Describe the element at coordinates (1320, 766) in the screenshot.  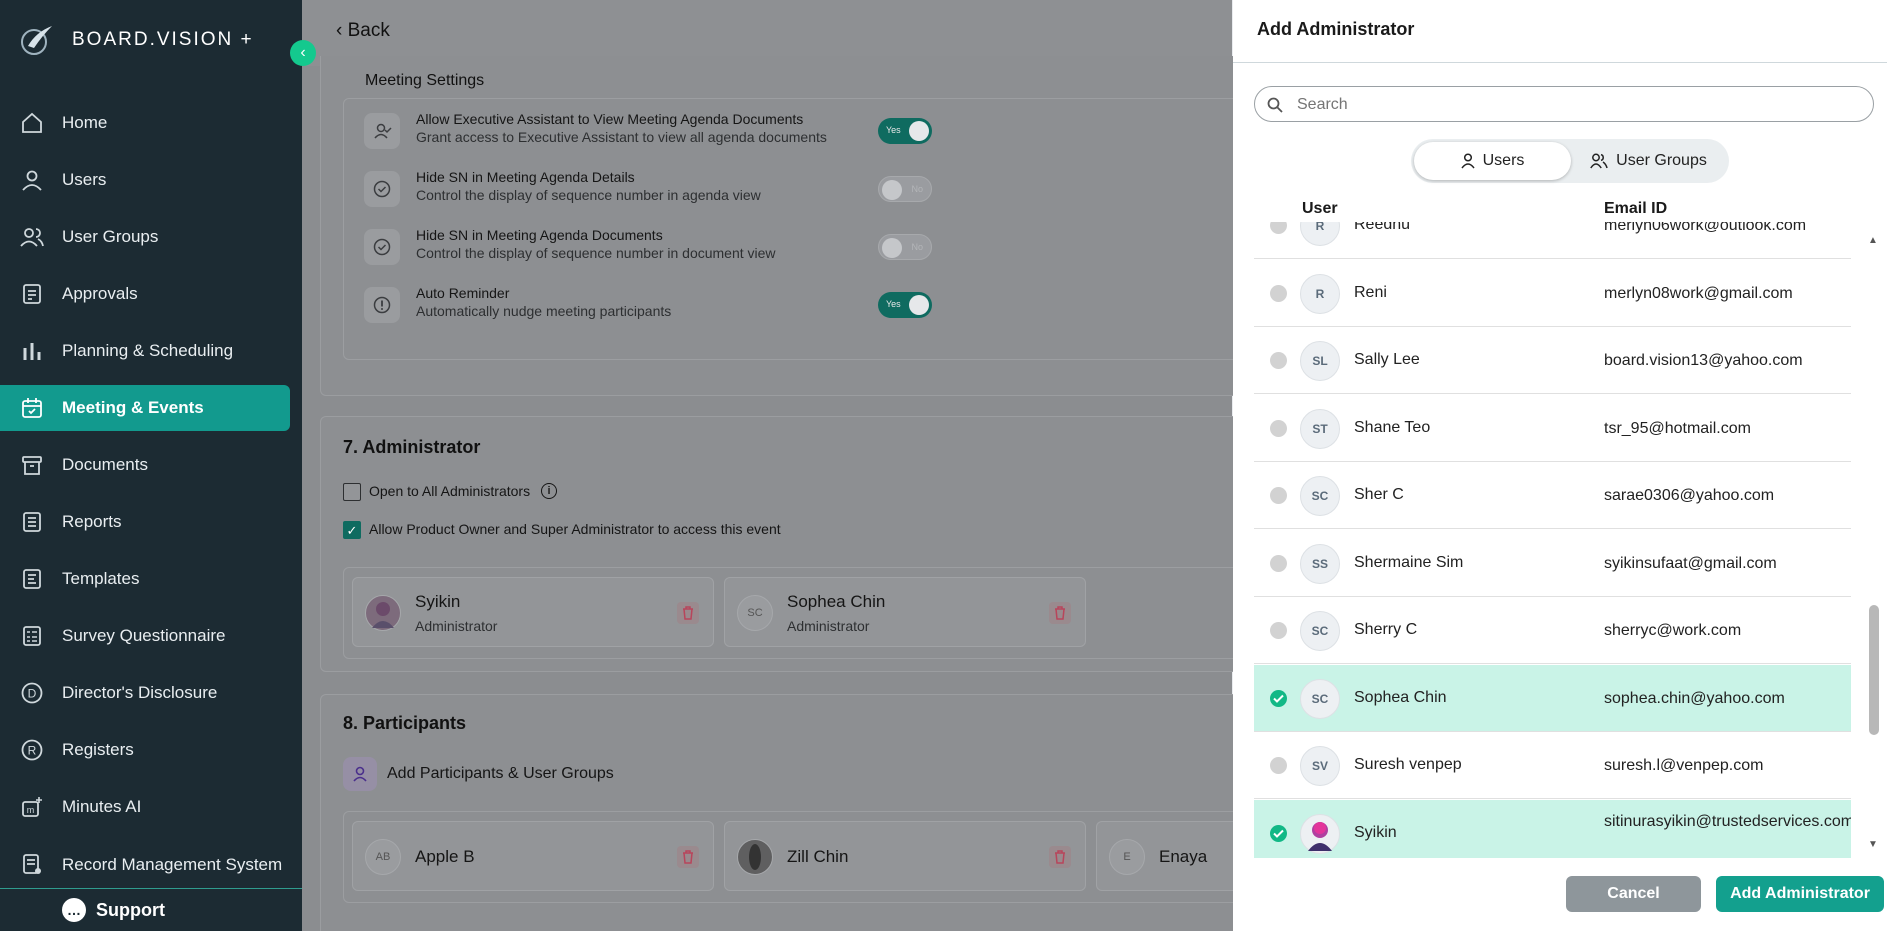
I see `avatar: SV` at that location.